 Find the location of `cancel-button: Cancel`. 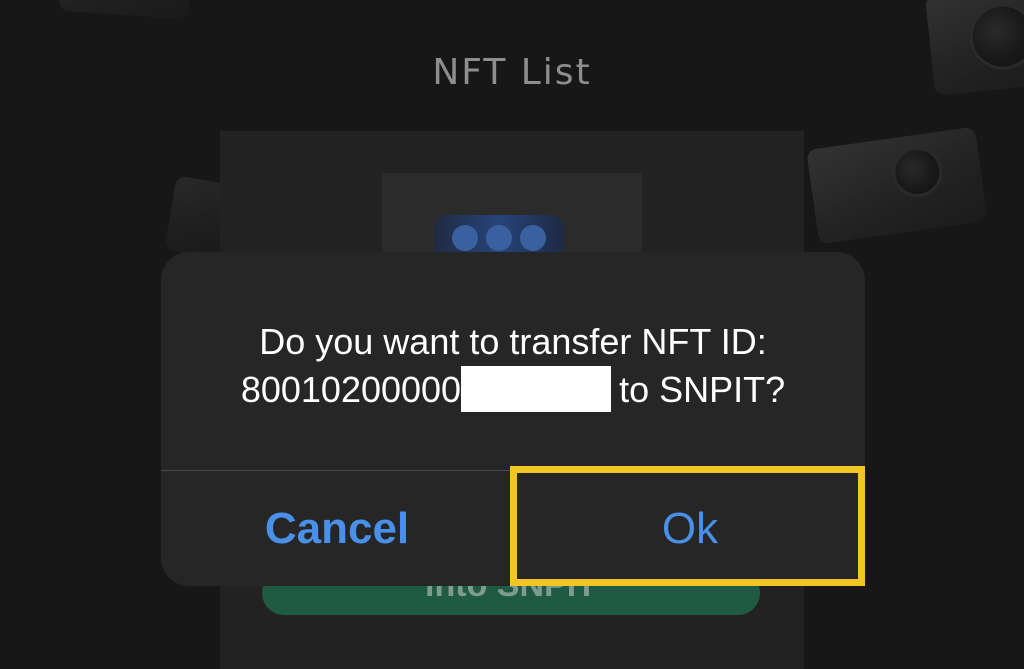

cancel-button: Cancel is located at coordinates (337, 528).